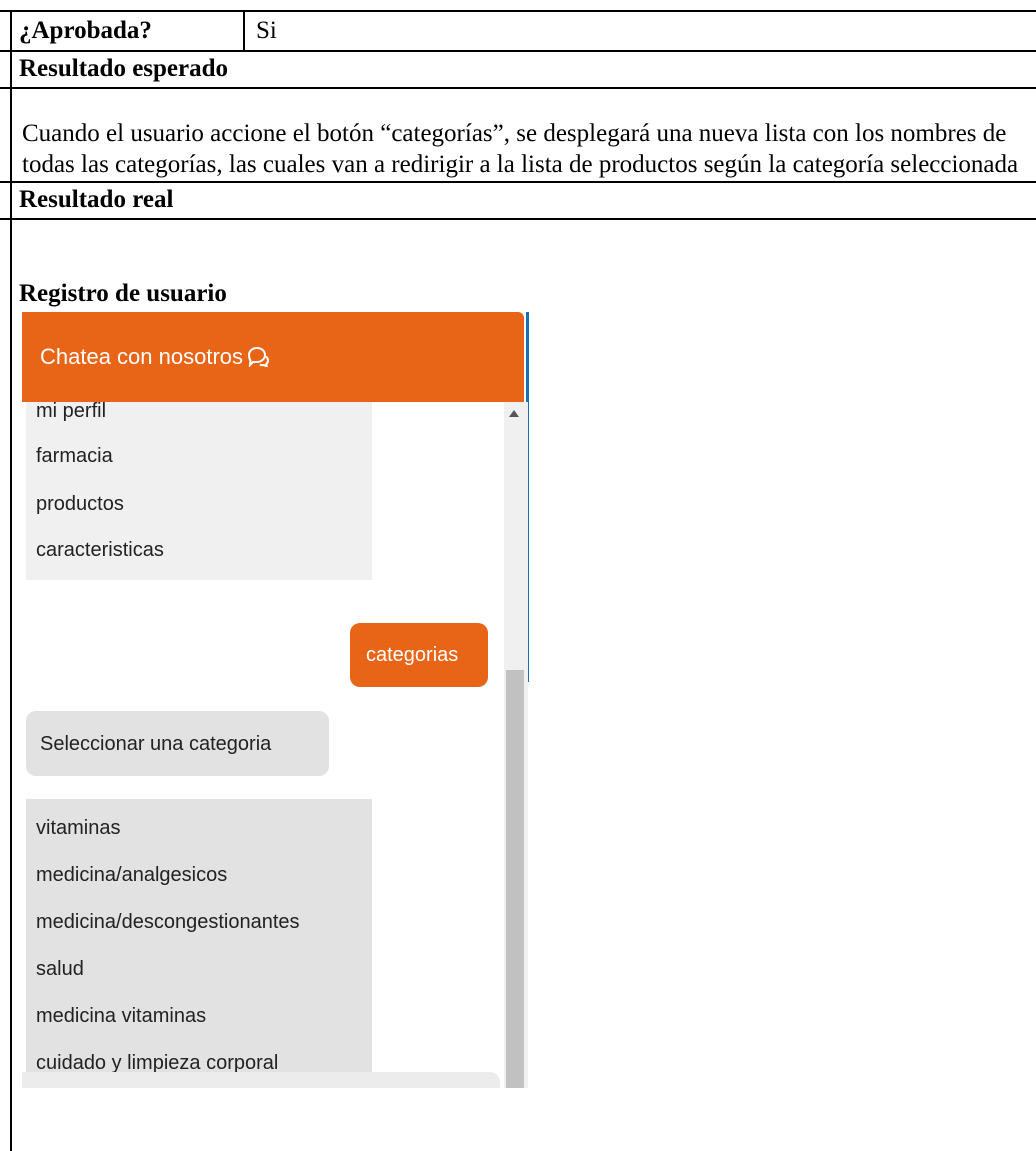 This screenshot has width=1036, height=1151. I want to click on menu-item-productos: productos, so click(80, 504).